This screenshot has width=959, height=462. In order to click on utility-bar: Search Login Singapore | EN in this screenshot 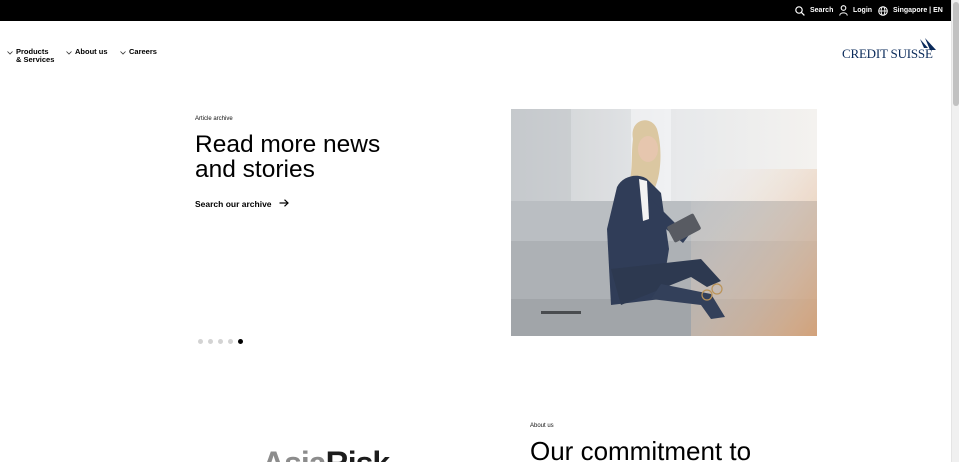, I will do `click(475, 10)`.